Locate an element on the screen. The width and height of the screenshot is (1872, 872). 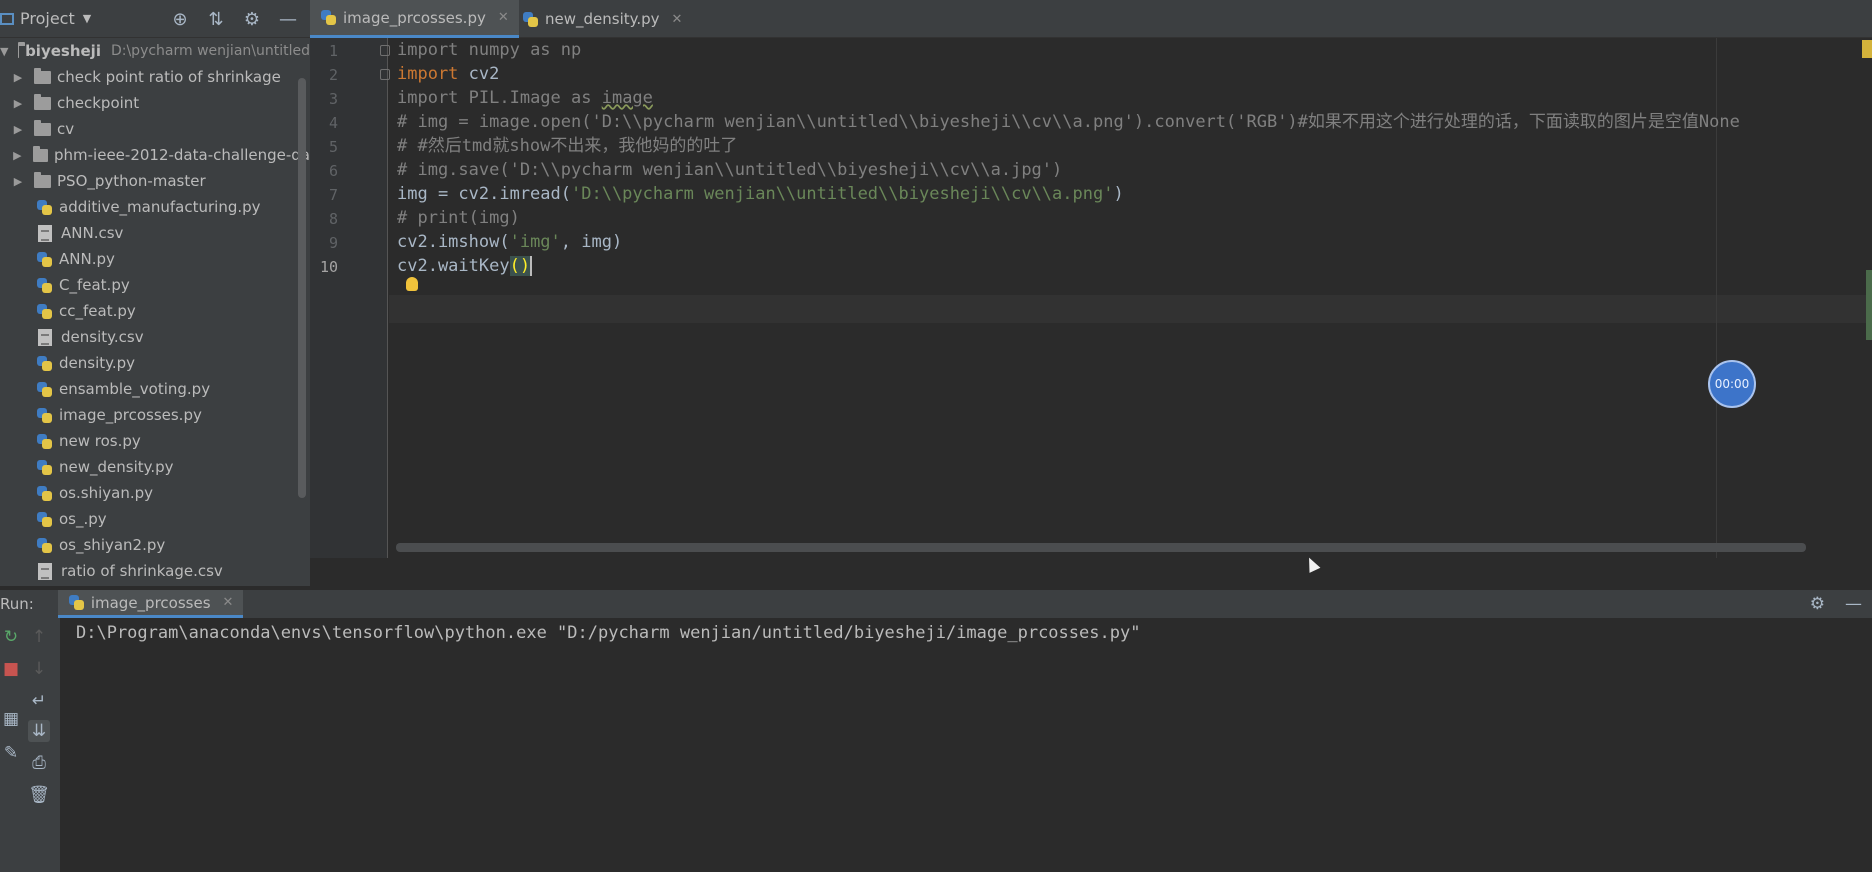
file-label: additive_manufacturing.py is located at coordinates (160, 207).